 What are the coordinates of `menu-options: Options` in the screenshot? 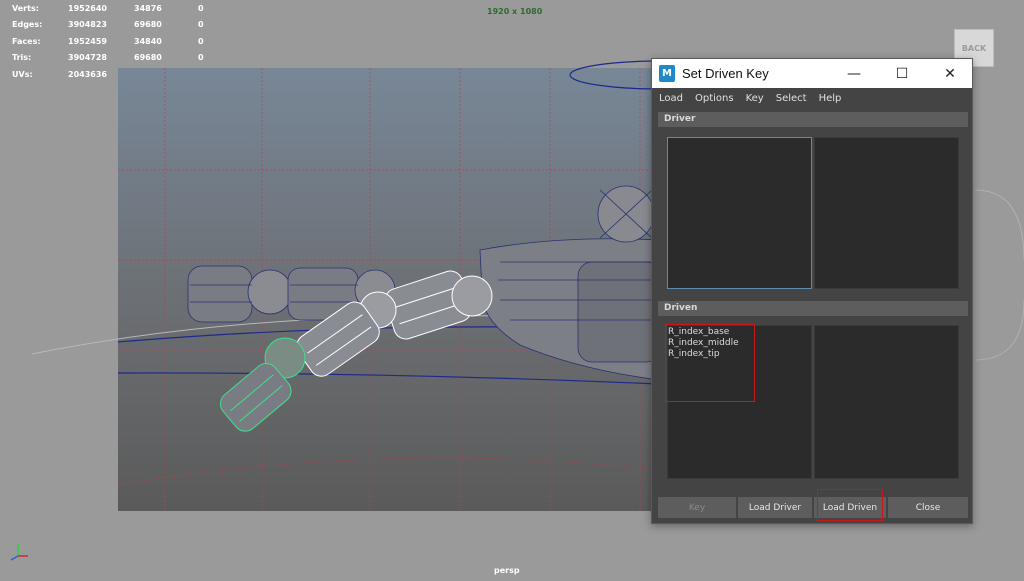 It's located at (714, 98).